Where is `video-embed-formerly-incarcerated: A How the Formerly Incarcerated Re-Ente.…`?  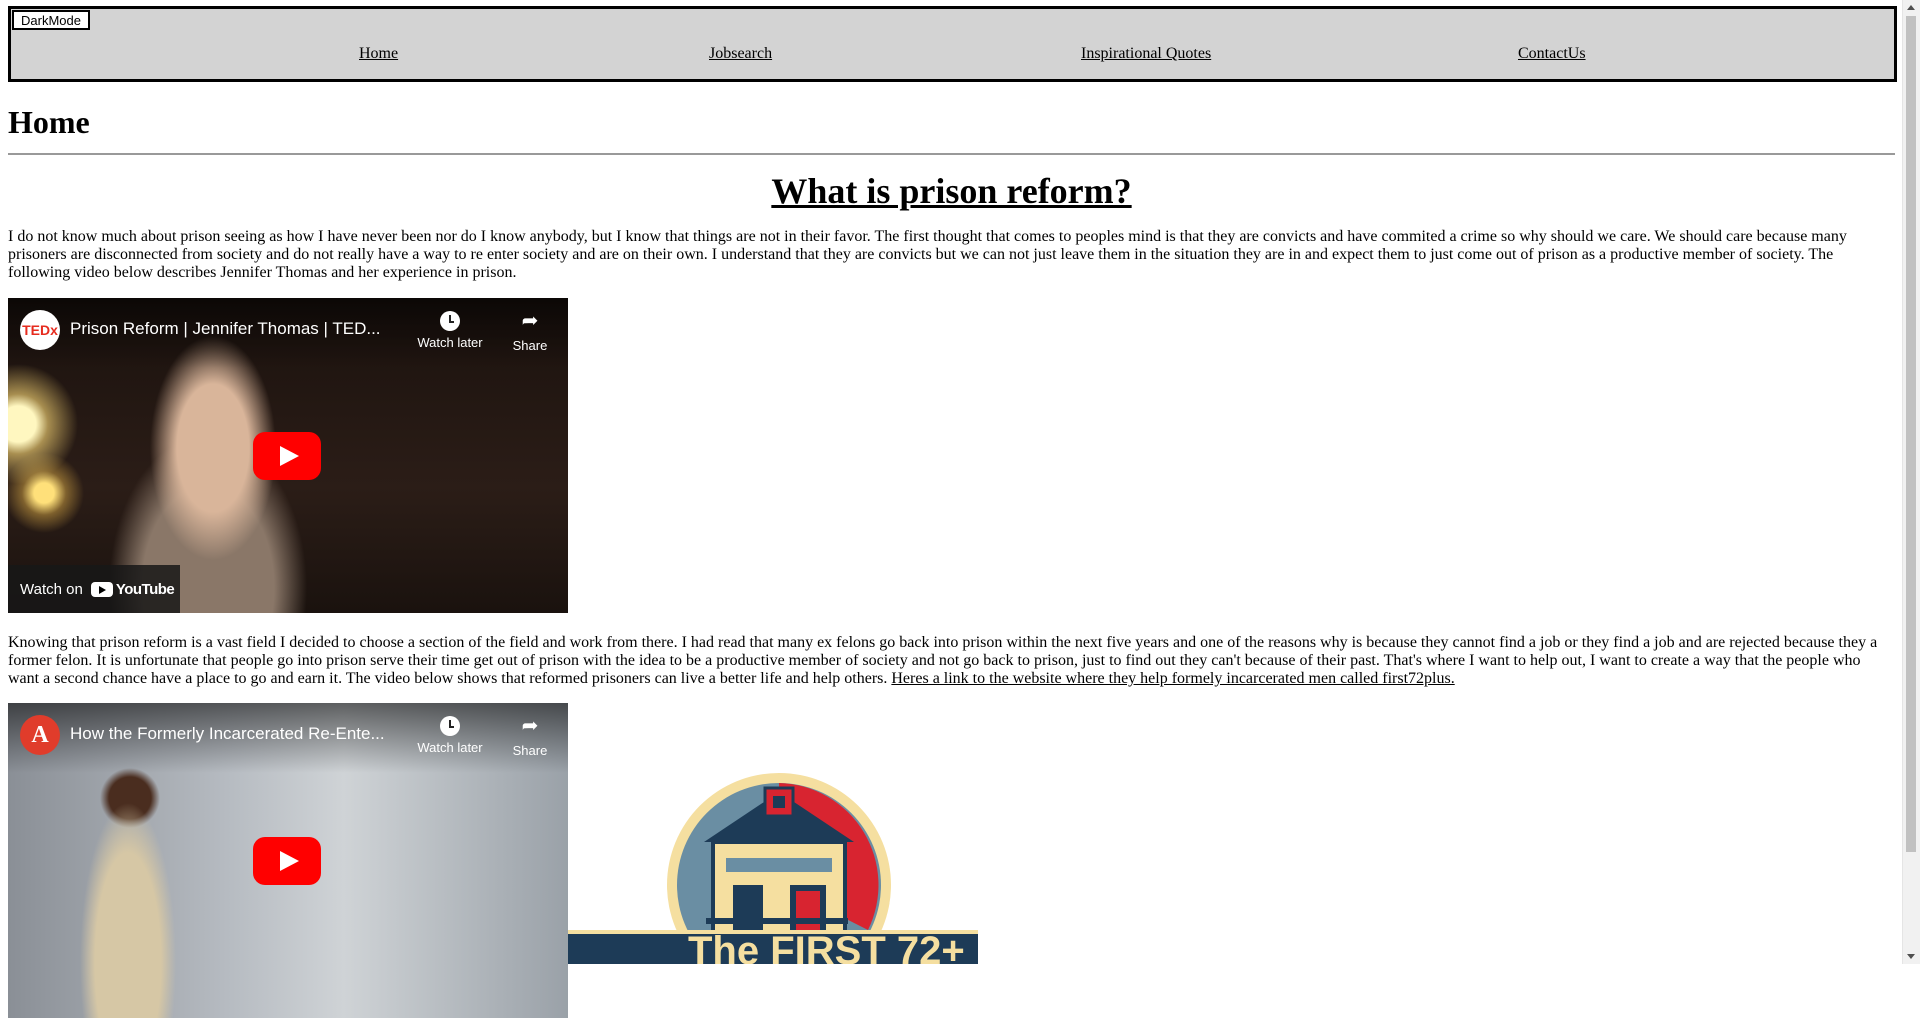 video-embed-formerly-incarcerated: A How the Formerly Incarcerated Re-Ente.… is located at coordinates (288, 860).